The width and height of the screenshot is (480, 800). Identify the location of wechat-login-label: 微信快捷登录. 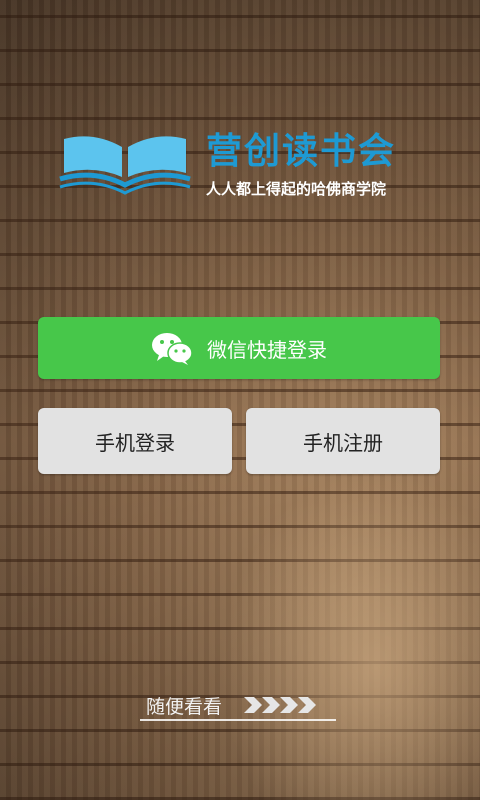
(267, 349).